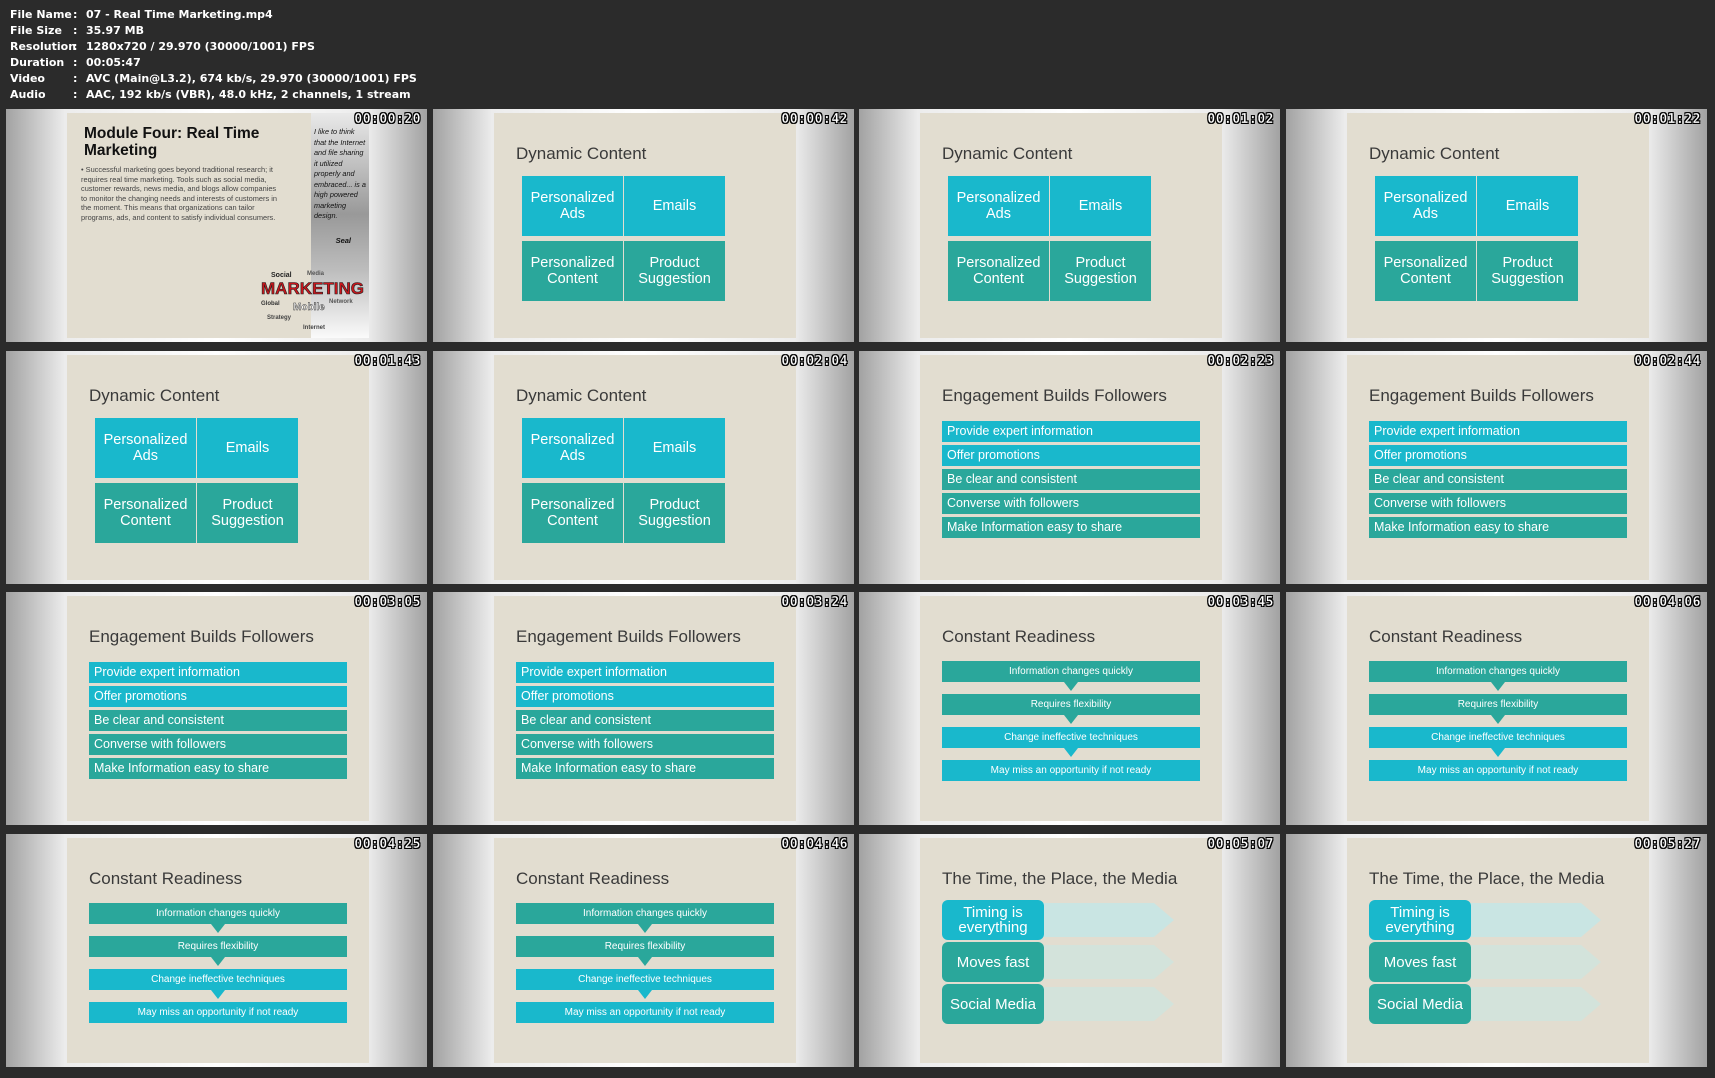 This screenshot has width=1715, height=1078. What do you see at coordinates (1007, 153) in the screenshot?
I see `slide-title: Dynamic Content` at bounding box center [1007, 153].